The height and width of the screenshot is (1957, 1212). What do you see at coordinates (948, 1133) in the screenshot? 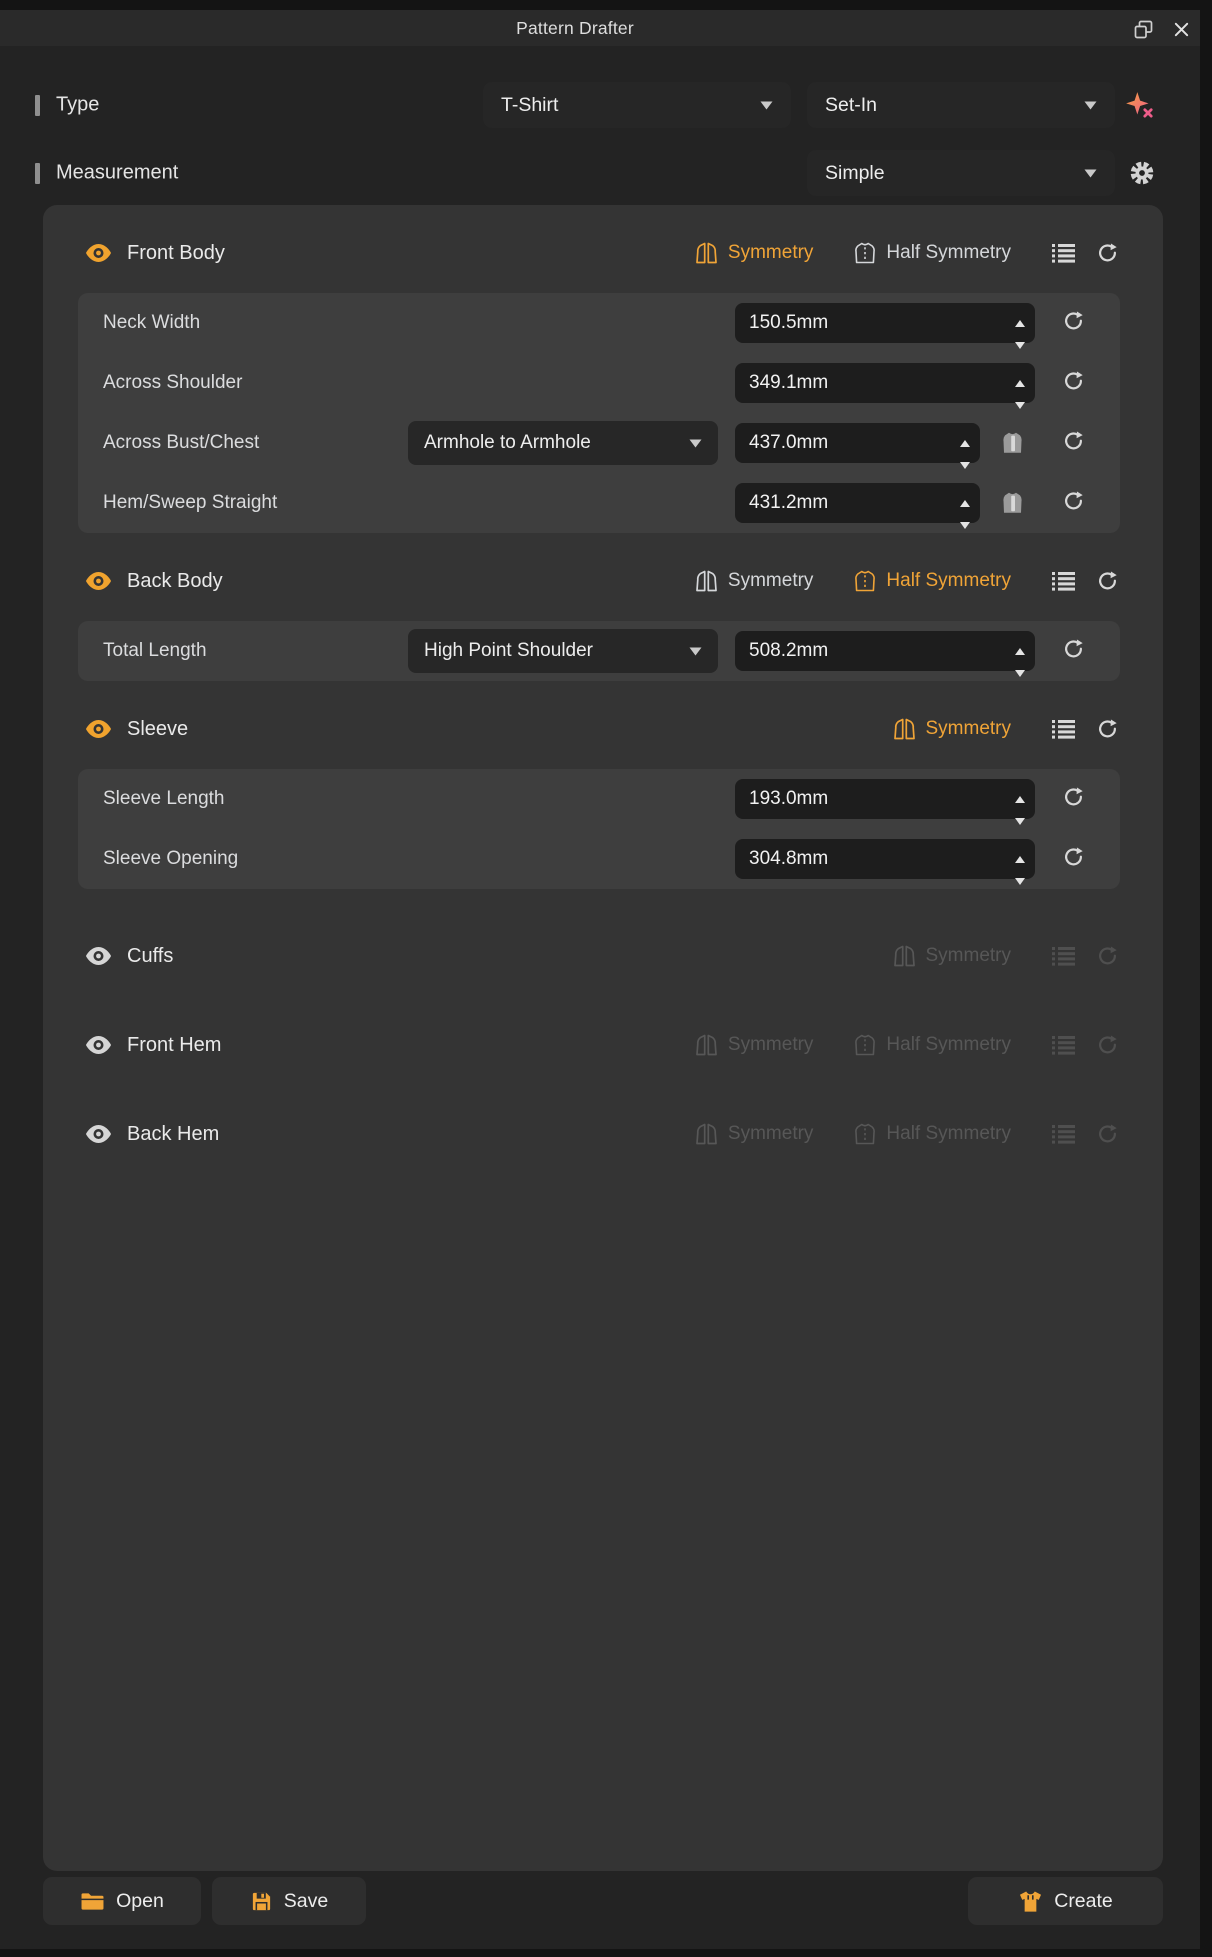
I see `half-symmetry-label: Half Symmetry` at bounding box center [948, 1133].